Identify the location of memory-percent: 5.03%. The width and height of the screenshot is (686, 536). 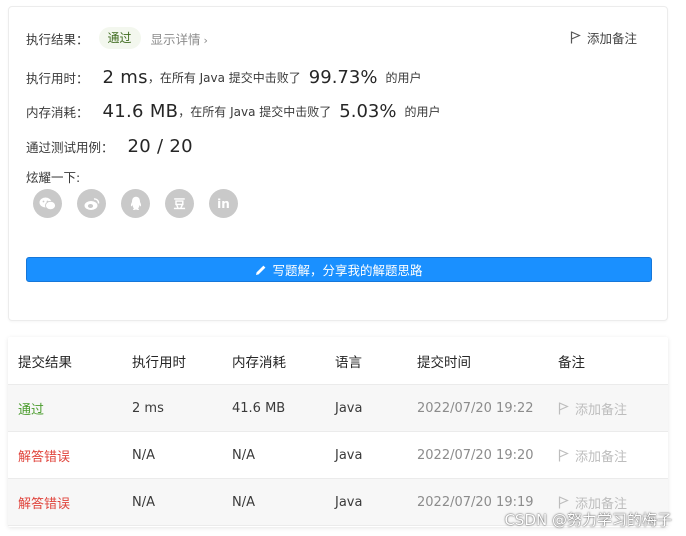
(368, 111).